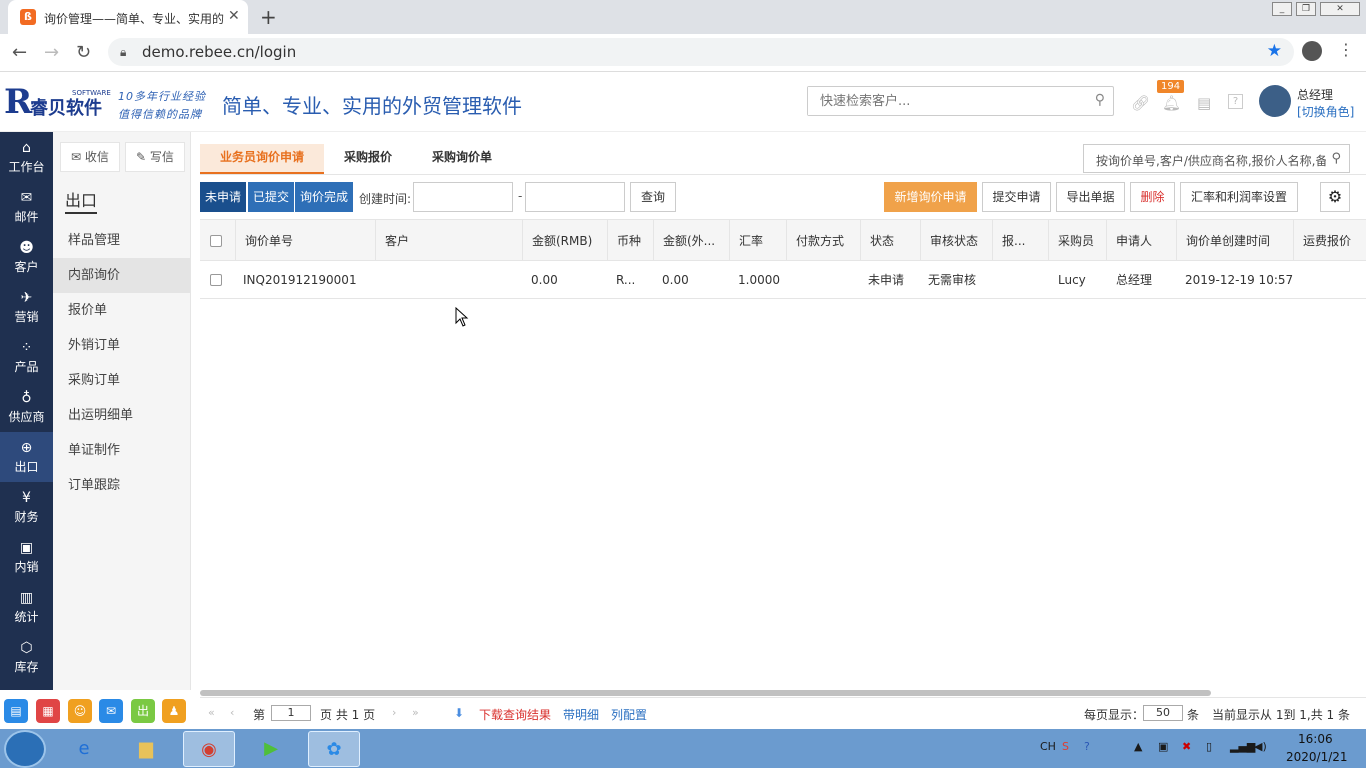  Describe the element at coordinates (1235, 101) in the screenshot. I see `help-icon: ?` at that location.